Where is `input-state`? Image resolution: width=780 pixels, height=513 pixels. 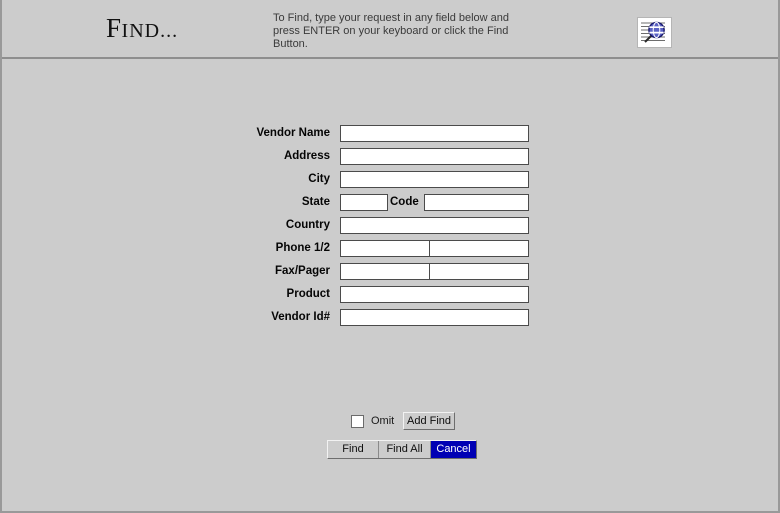
input-state is located at coordinates (364, 202).